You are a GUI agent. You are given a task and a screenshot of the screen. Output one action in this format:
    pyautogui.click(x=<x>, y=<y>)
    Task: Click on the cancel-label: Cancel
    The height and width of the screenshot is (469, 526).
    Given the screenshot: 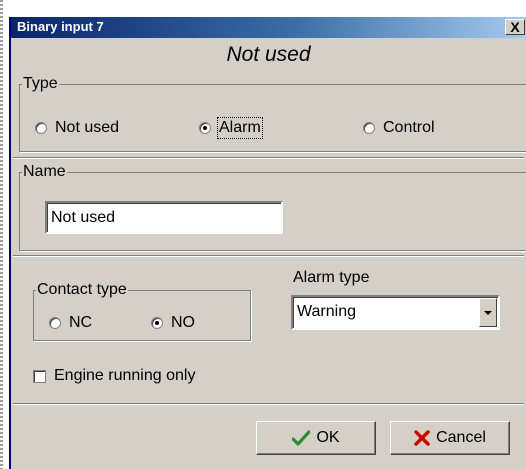 What is the action you would take?
    pyautogui.click(x=461, y=437)
    